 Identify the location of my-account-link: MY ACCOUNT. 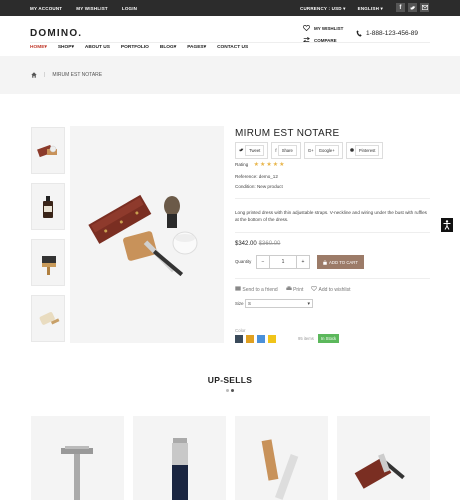
(46, 8).